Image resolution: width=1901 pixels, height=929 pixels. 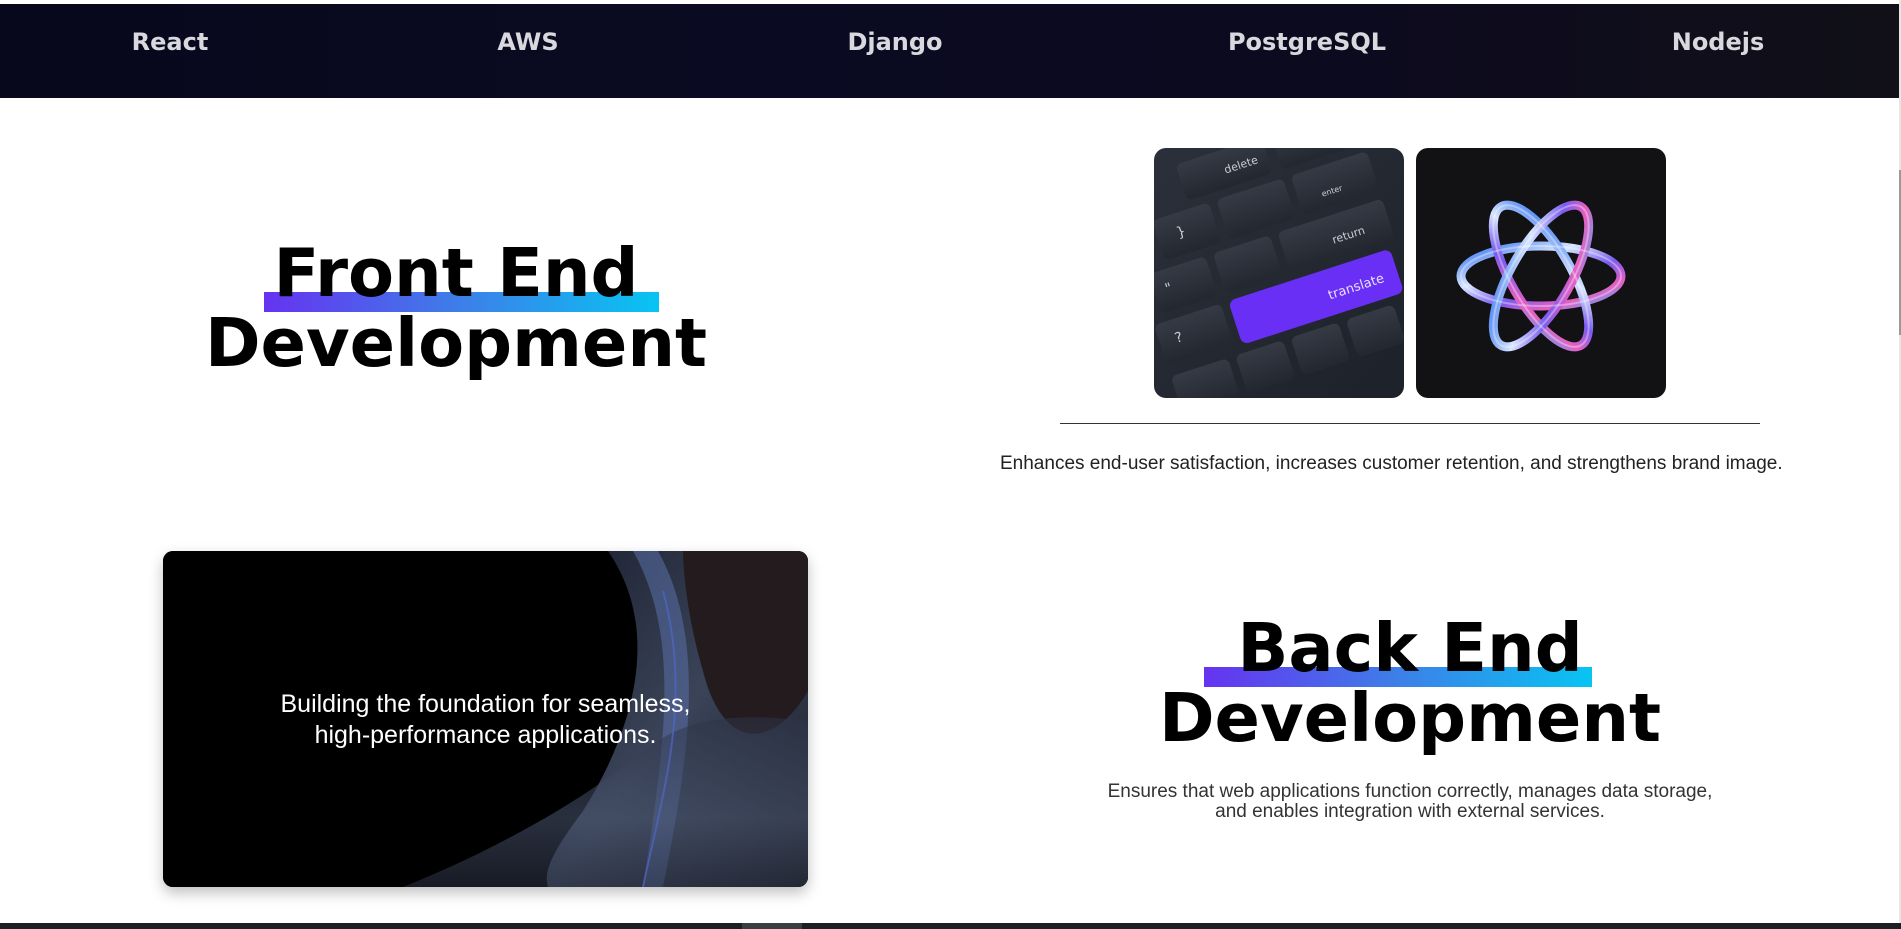 I want to click on atom-icon, so click(x=1541, y=273).